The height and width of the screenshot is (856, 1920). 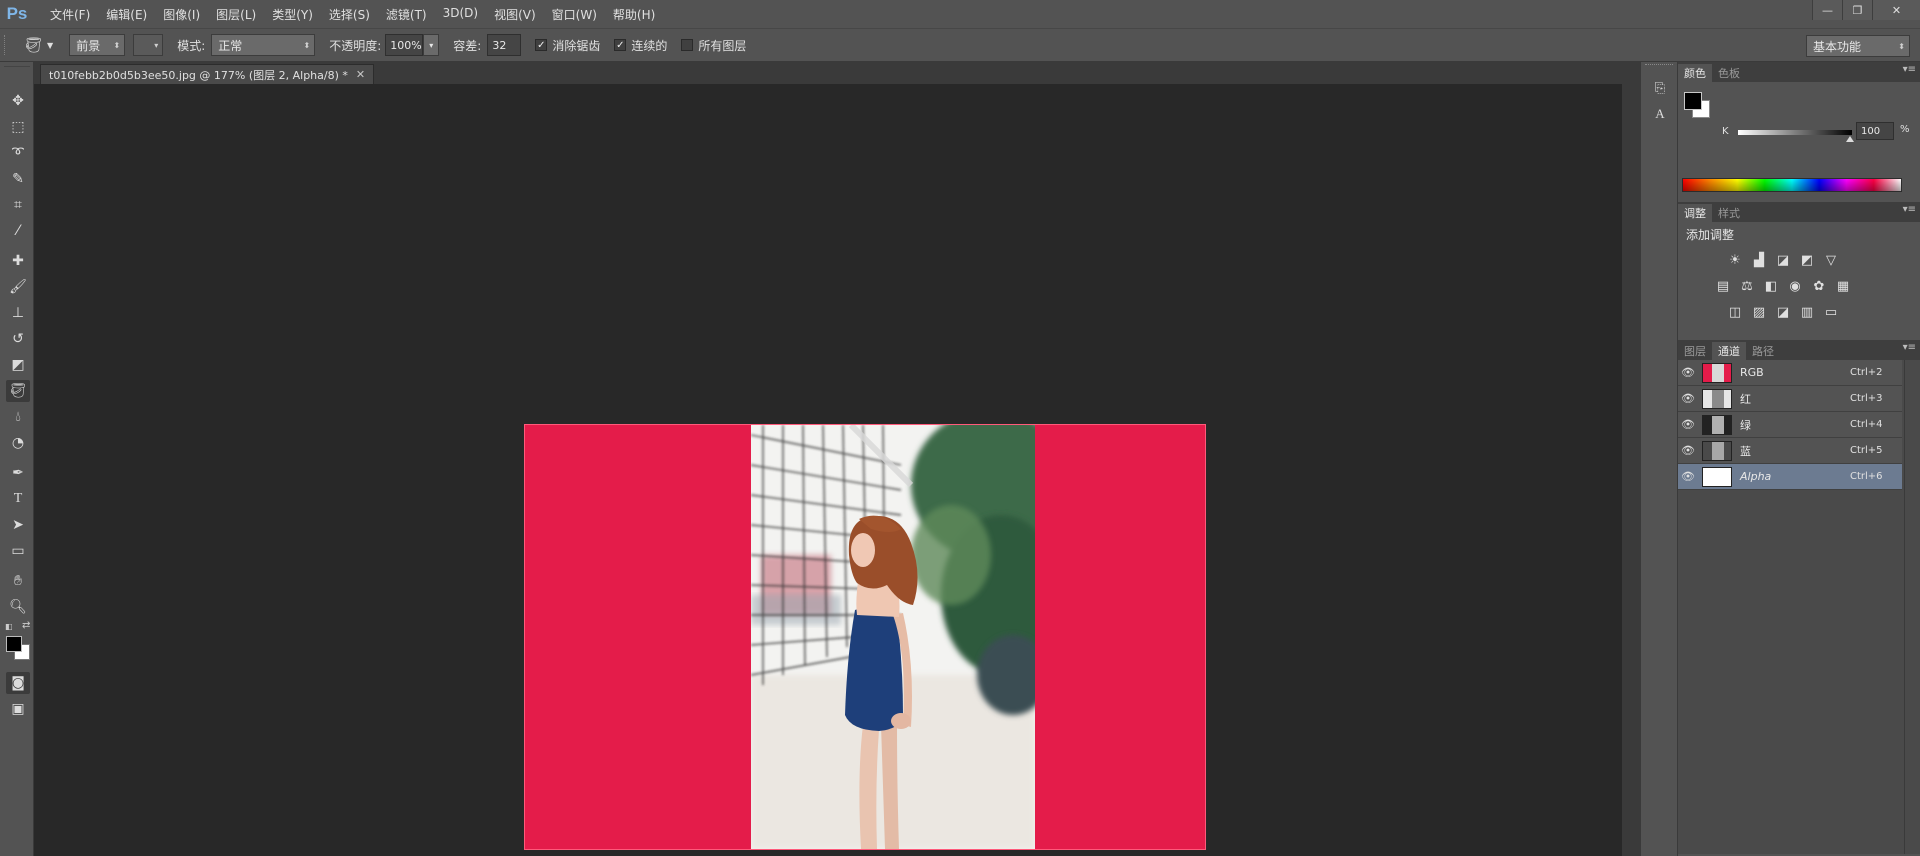 What do you see at coordinates (1790, 399) in the screenshot?
I see `channel-row-red: 👁︎ 红 Ctrl+3` at bounding box center [1790, 399].